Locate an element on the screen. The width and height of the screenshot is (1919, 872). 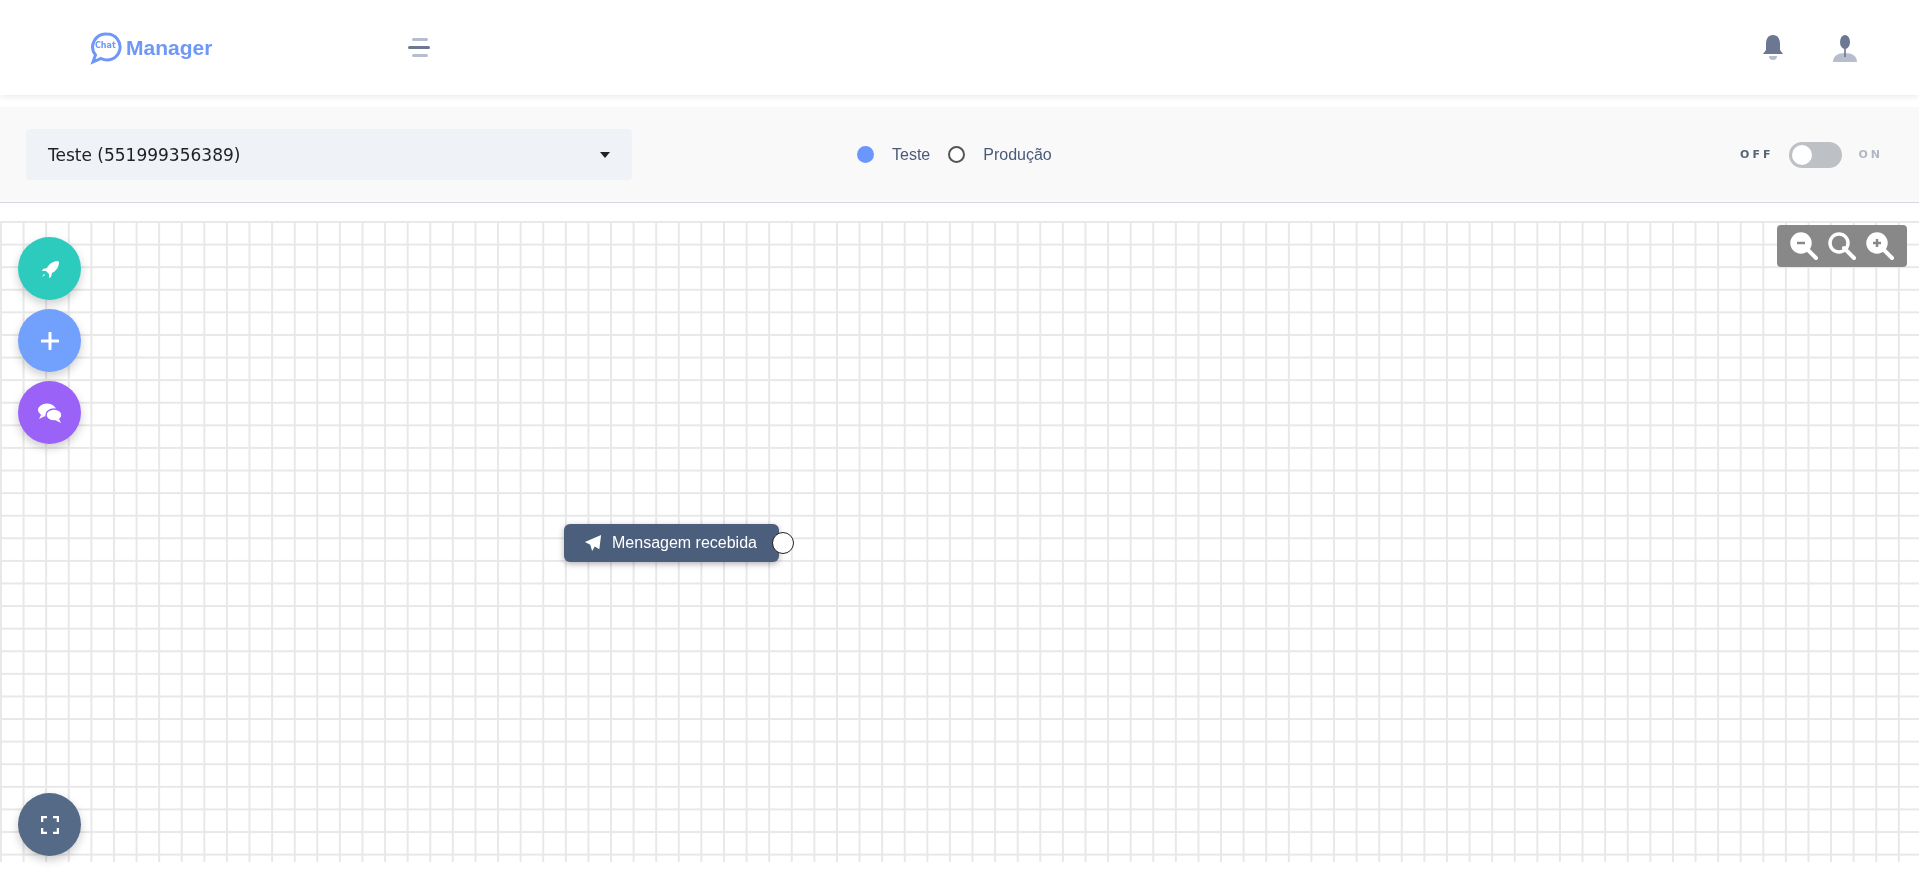
bell-icon is located at coordinates (1773, 47).